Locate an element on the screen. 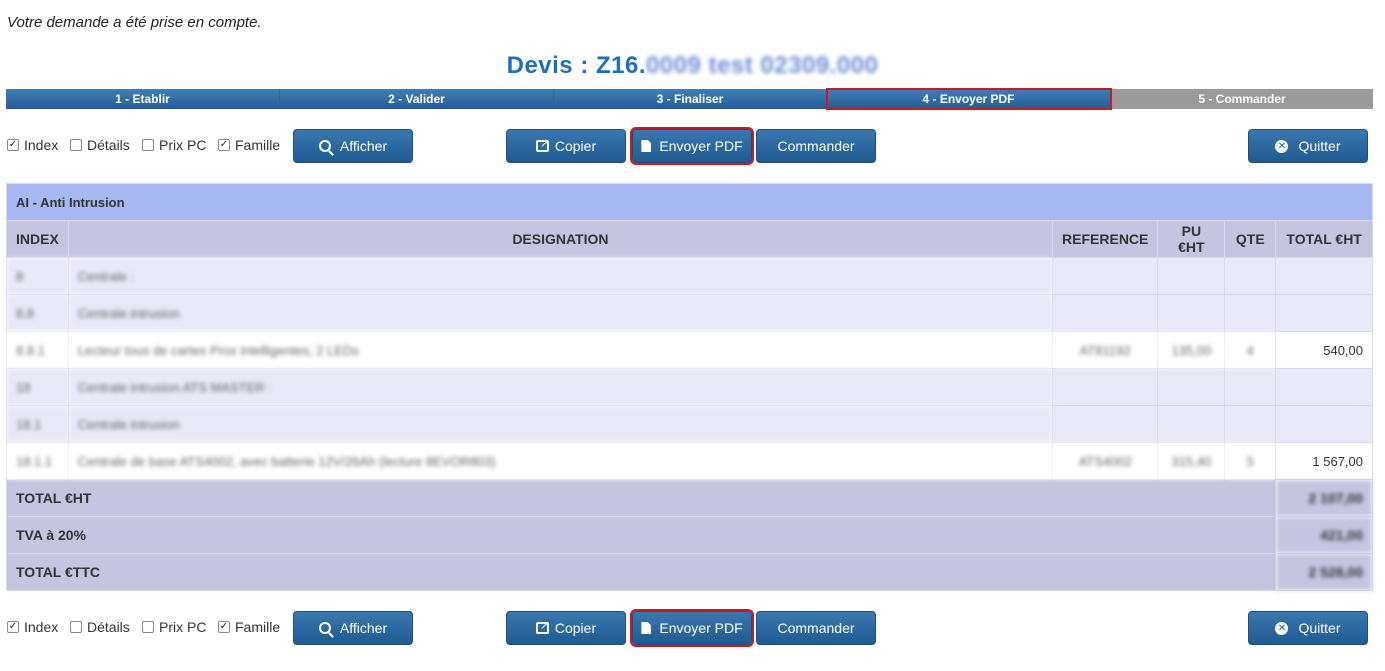 The width and height of the screenshot is (1385, 671). row-reference: ATS4002 is located at coordinates (1105, 461).